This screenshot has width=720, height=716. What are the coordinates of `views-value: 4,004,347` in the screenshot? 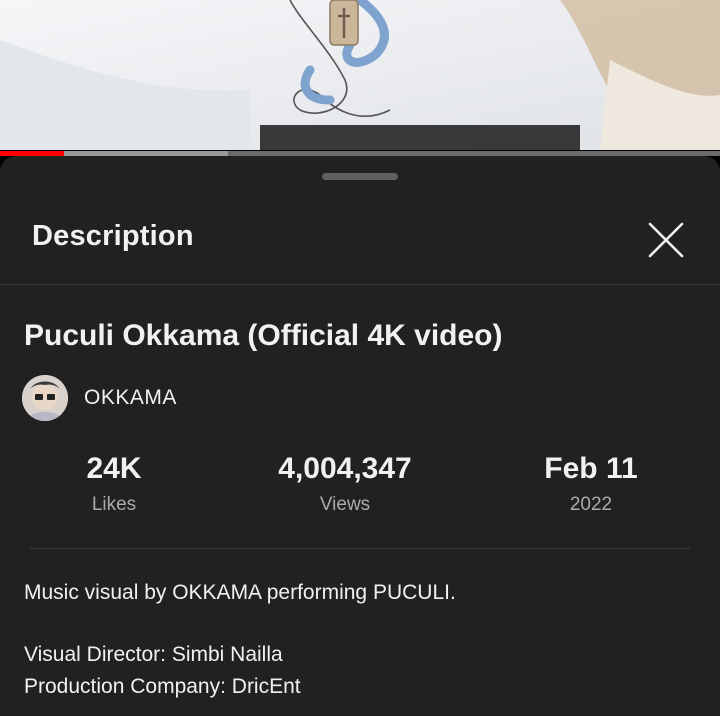 It's located at (345, 468).